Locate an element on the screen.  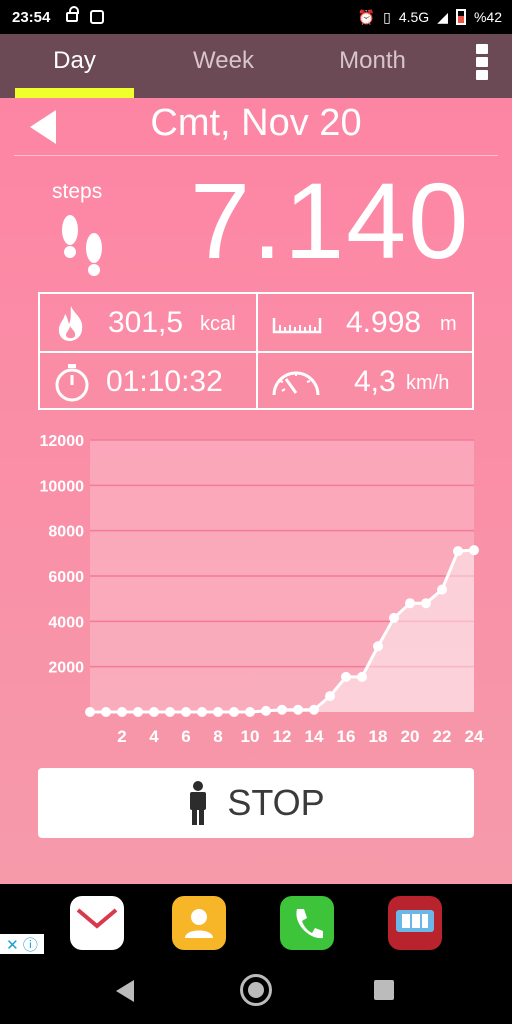
chart-y-tick-label: 4000 is located at coordinates (66, 622).